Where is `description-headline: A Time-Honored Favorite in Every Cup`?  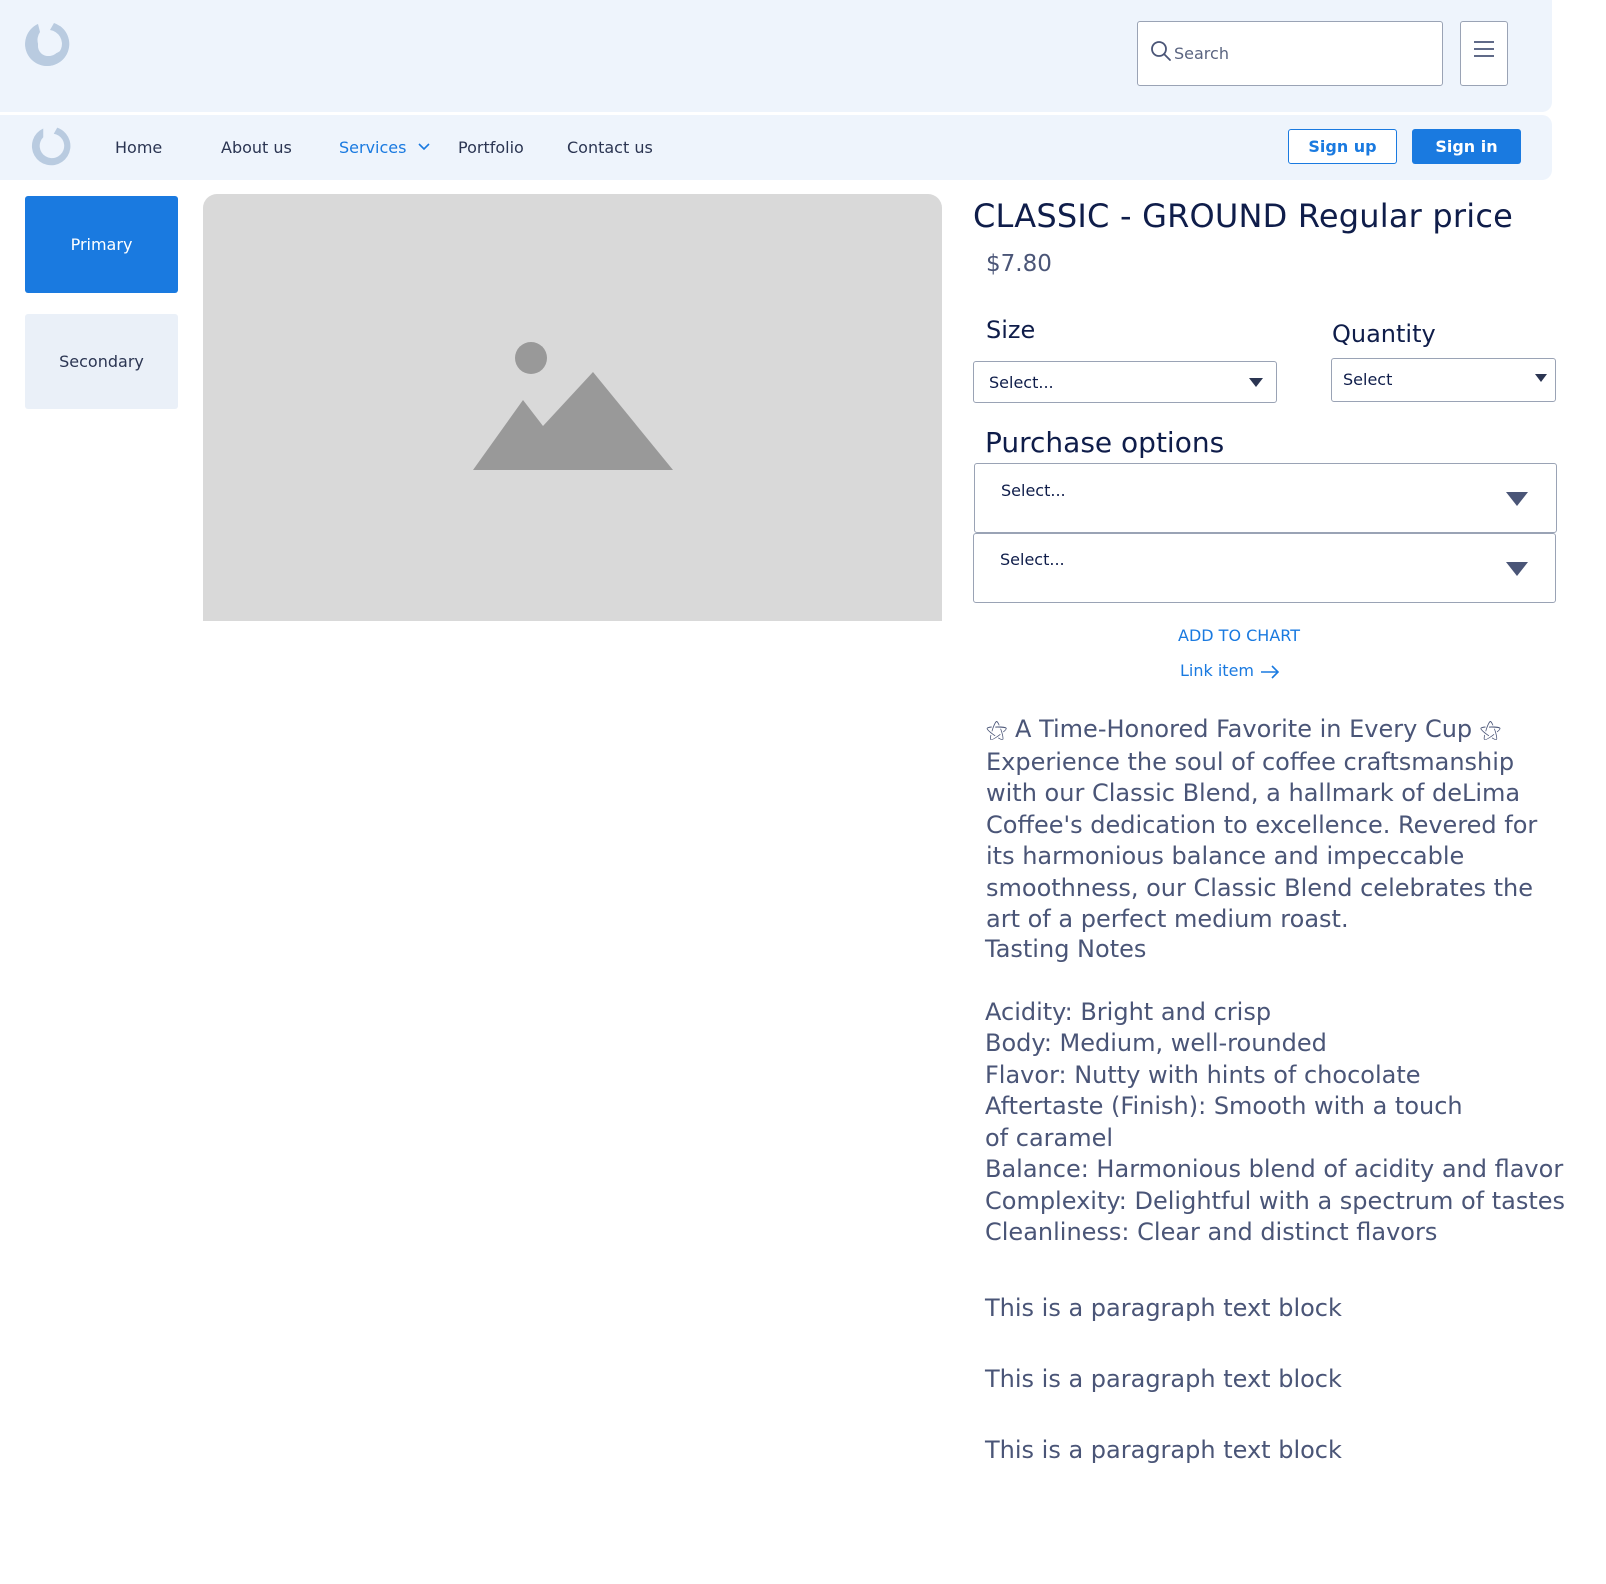
description-headline: A Time-Honored Favorite in Every Cup is located at coordinates (1244, 729).